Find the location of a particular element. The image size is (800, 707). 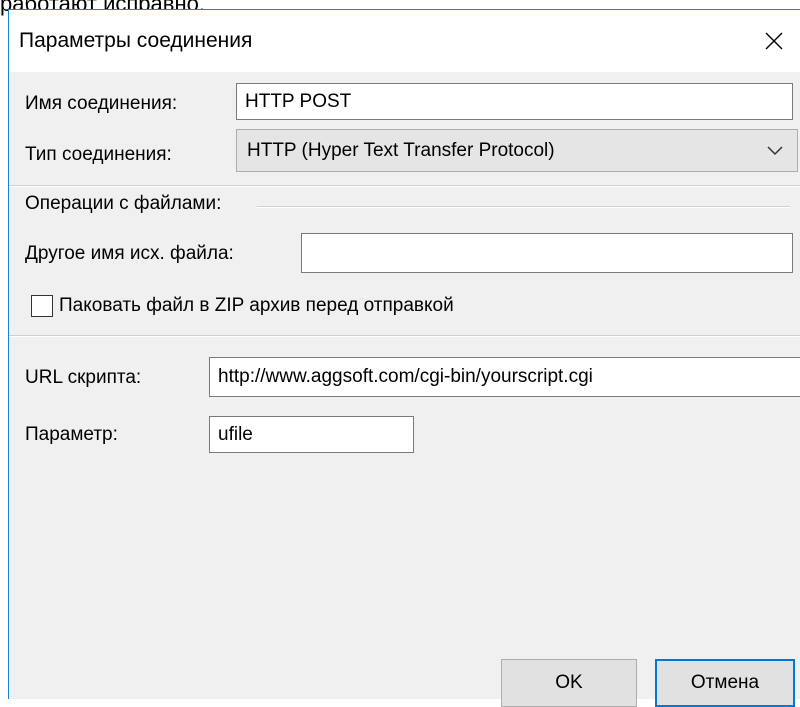

connection-name-input is located at coordinates (514, 101).